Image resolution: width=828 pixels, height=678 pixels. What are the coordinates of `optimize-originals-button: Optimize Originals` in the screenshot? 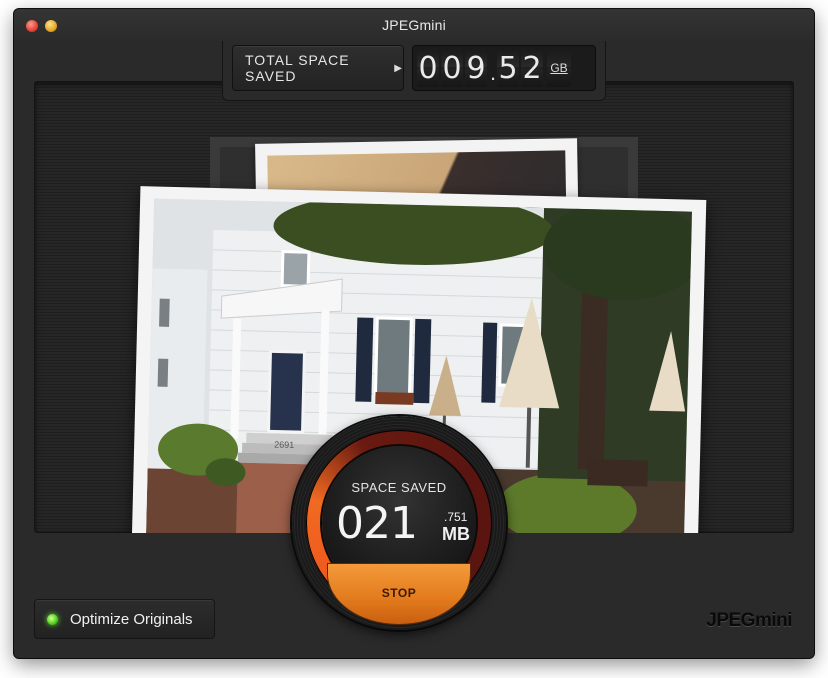 It's located at (124, 619).